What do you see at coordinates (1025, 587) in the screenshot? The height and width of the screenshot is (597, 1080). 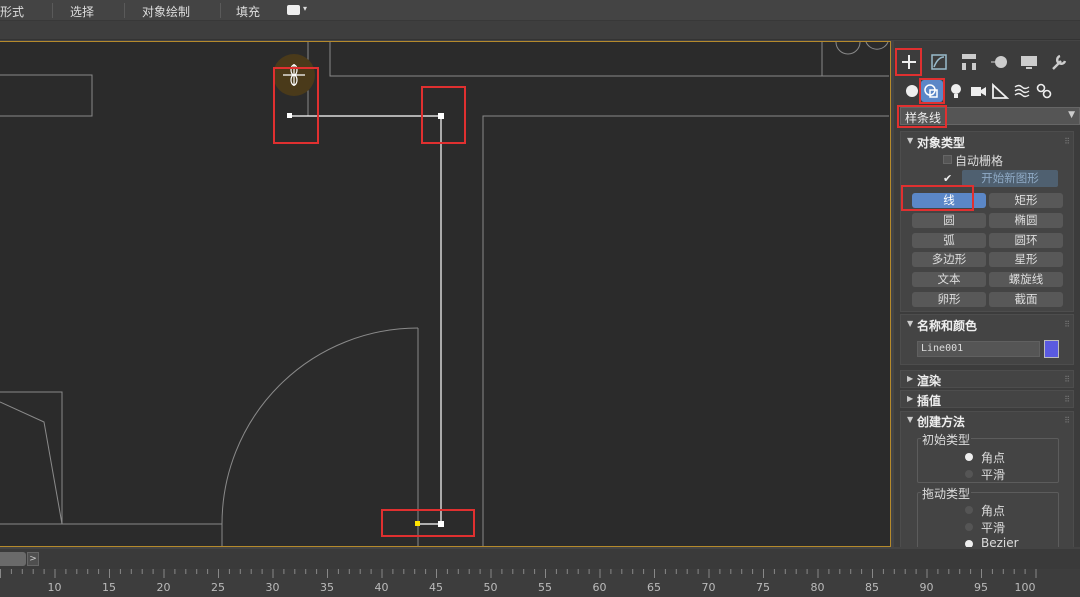 I see `ruler-tick-label: 100` at bounding box center [1025, 587].